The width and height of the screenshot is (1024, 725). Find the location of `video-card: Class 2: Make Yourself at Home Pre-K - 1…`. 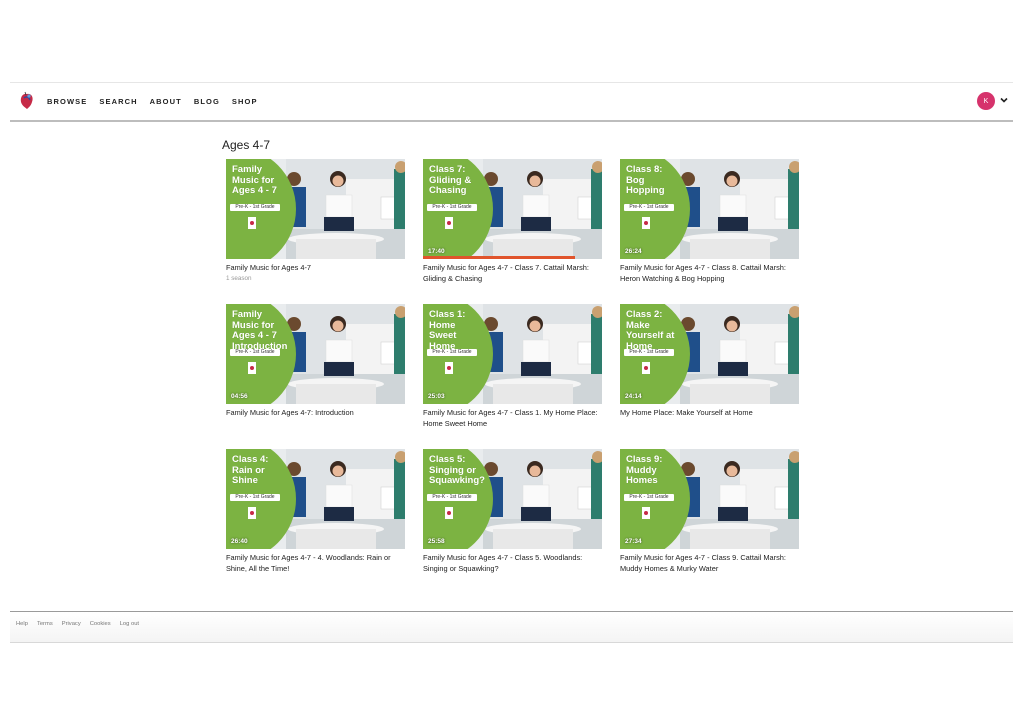

video-card: Class 2: Make Yourself at Home Pre-K - 1… is located at coordinates (709, 376).